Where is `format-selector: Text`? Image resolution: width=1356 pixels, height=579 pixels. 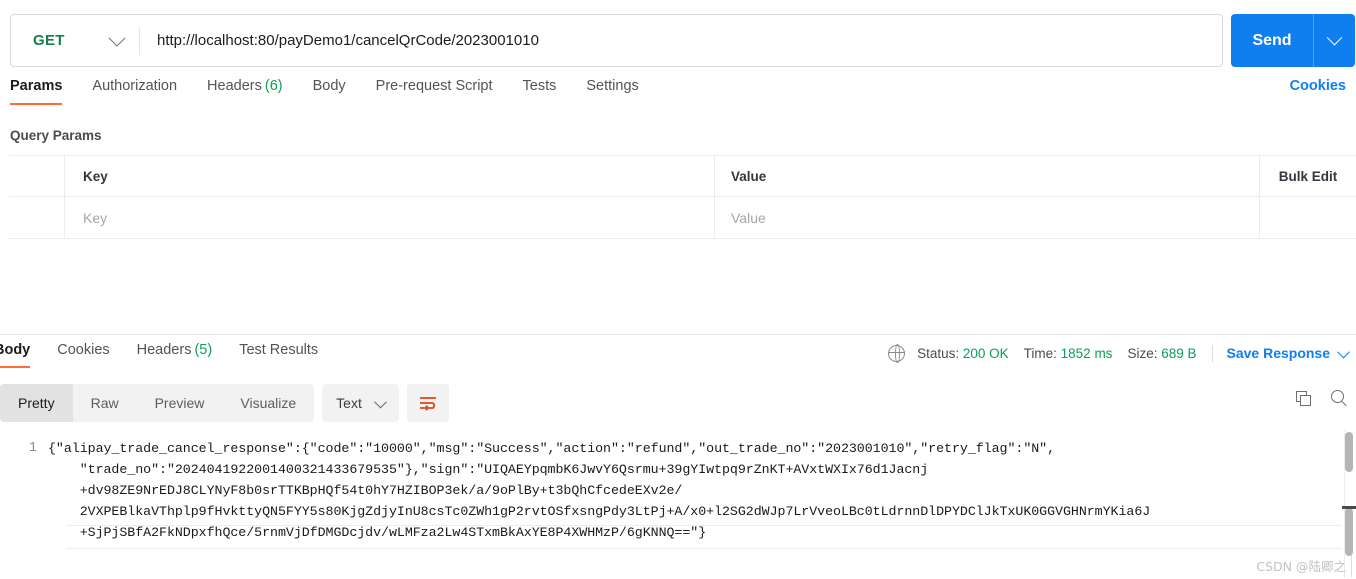
format-selector: Text is located at coordinates (360, 403).